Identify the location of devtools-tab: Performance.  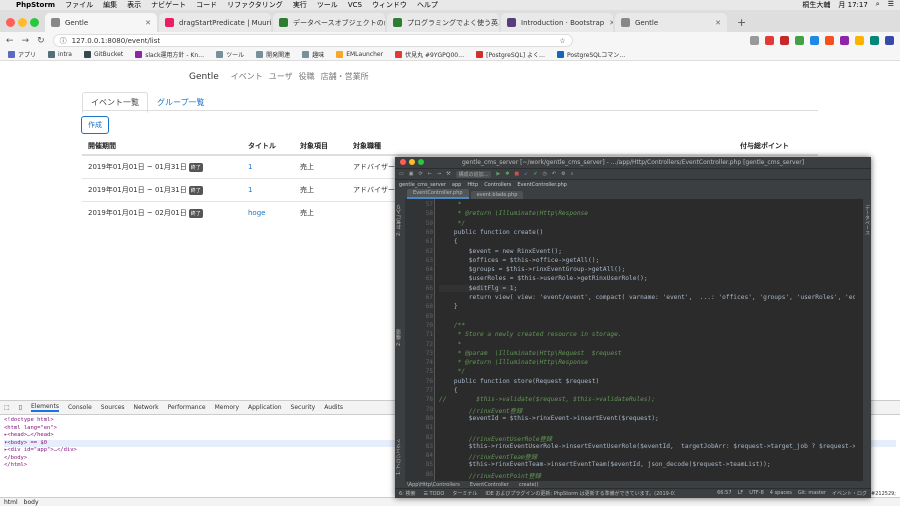
(187, 407).